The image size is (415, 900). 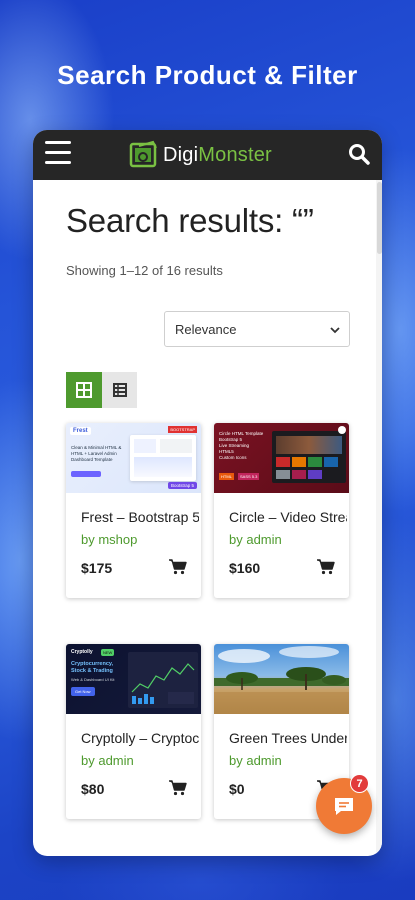 What do you see at coordinates (190, 220) in the screenshot?
I see `page-title: Search results: “”` at bounding box center [190, 220].